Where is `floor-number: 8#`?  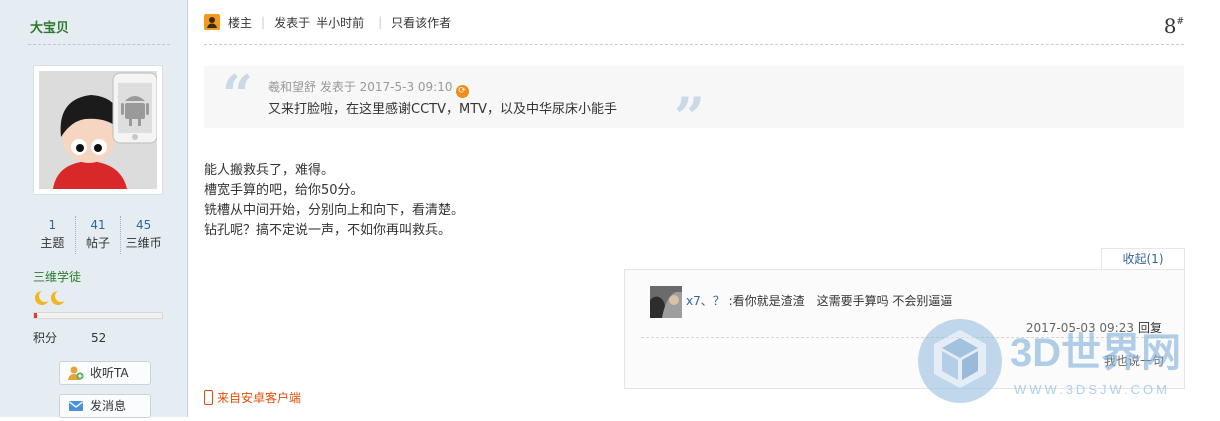
floor-number: 8# is located at coordinates (1174, 26).